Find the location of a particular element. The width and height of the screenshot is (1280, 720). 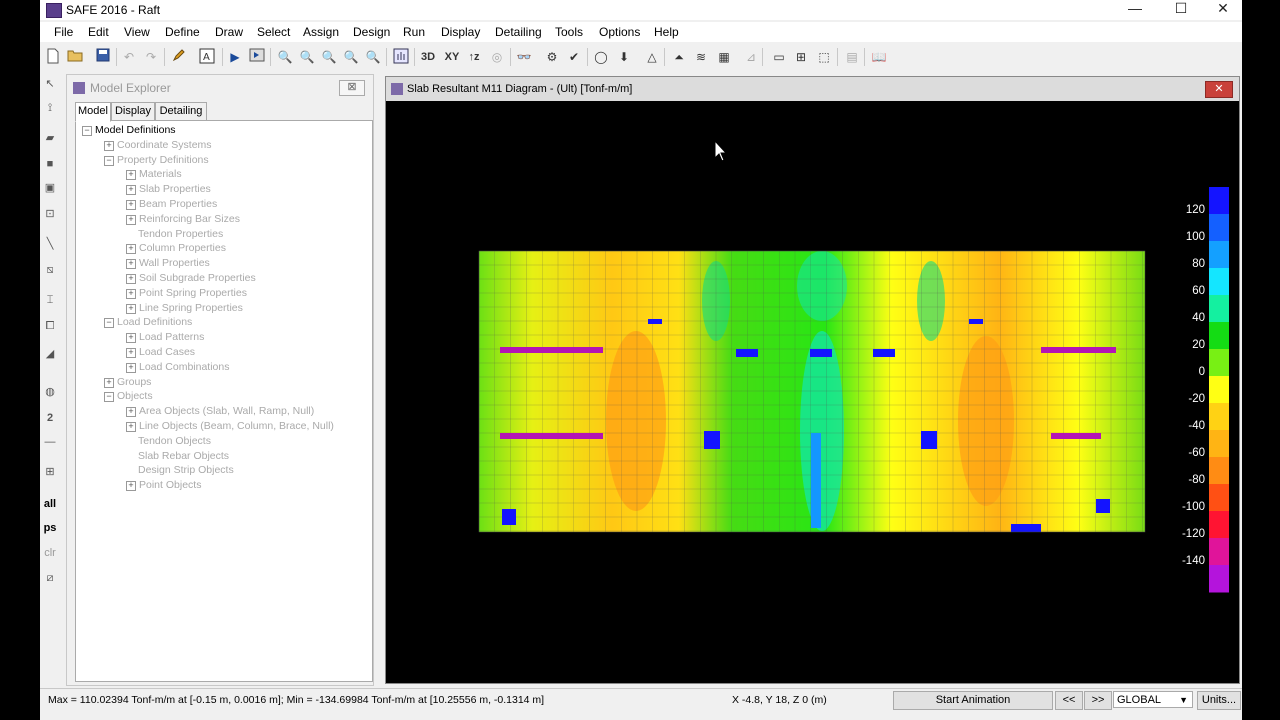

tree-item: − Objects is located at coordinates (128, 396).